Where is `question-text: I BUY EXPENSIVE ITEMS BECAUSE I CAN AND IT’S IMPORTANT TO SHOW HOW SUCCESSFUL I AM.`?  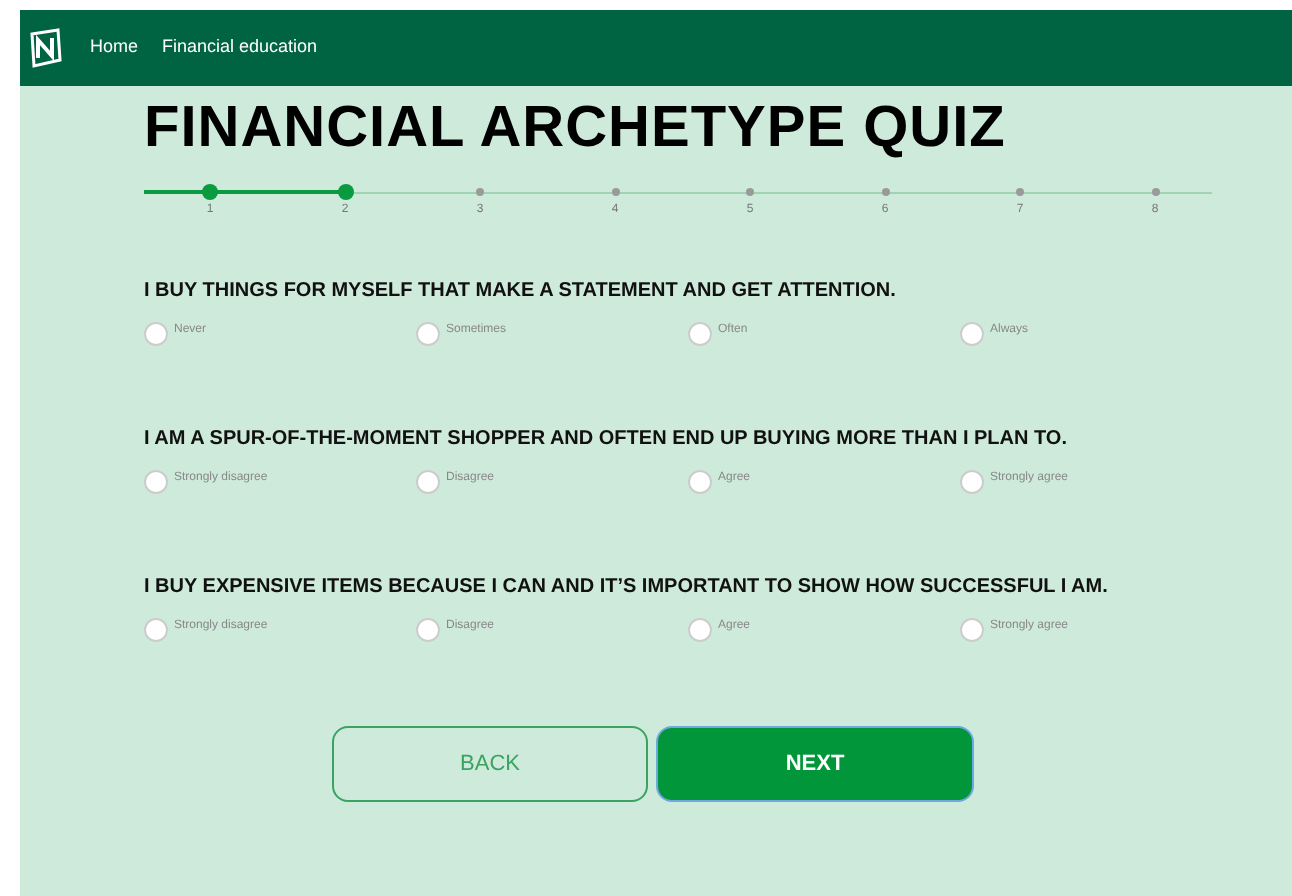
question-text: I BUY EXPENSIVE ITEMS BECAUSE I CAN AND IT’S IMPORTANT TO SHOW HOW SUCCESSFUL I AM. is located at coordinates (627, 588).